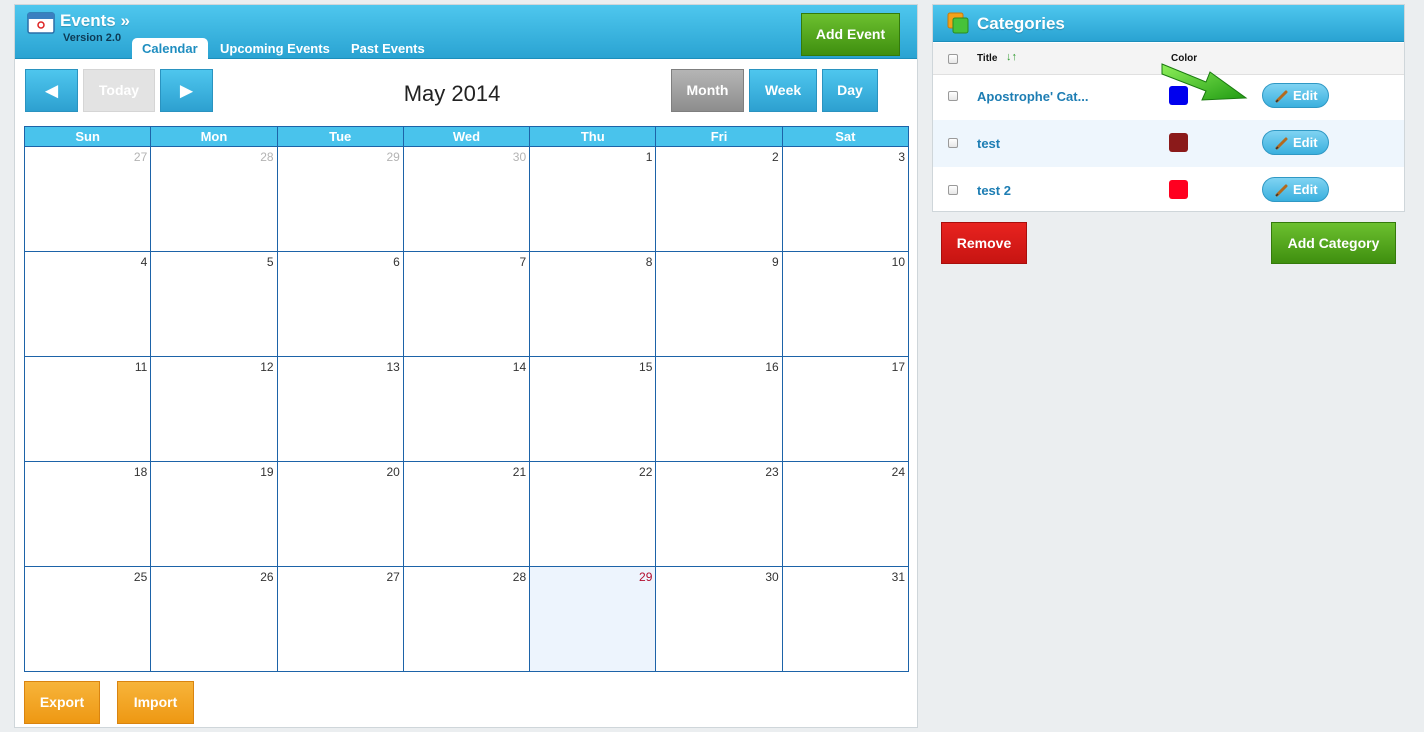 This screenshot has width=1424, height=732. Describe the element at coordinates (1011, 57) in the screenshot. I see `sort-icon: ↓↑` at that location.